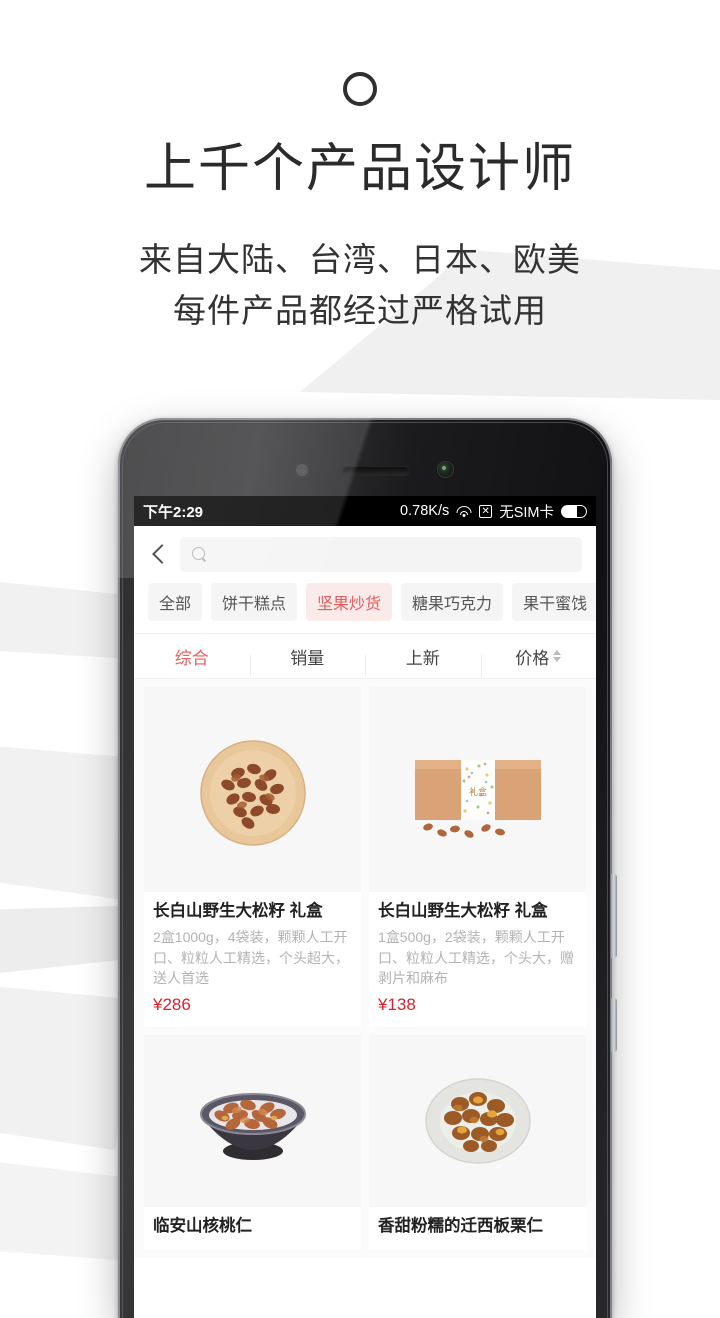  I want to click on product-title: 香甜粉糯的迁西板栗仁, so click(460, 1226).